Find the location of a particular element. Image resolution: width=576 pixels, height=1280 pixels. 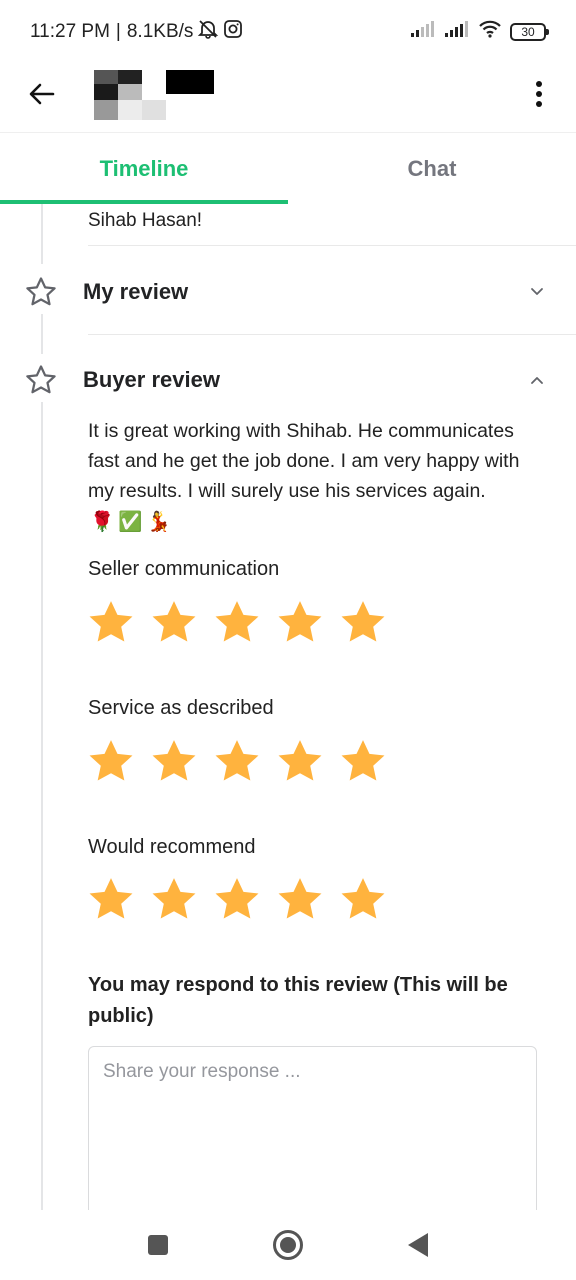

navigation-bar is located at coordinates (288, 1245).